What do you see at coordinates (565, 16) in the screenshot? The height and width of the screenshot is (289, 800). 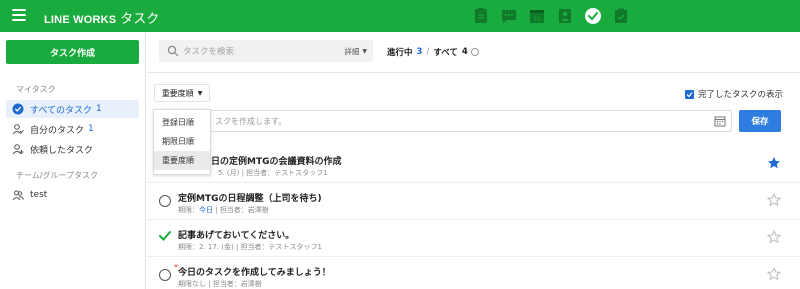 I see `contacts-icon` at bounding box center [565, 16].